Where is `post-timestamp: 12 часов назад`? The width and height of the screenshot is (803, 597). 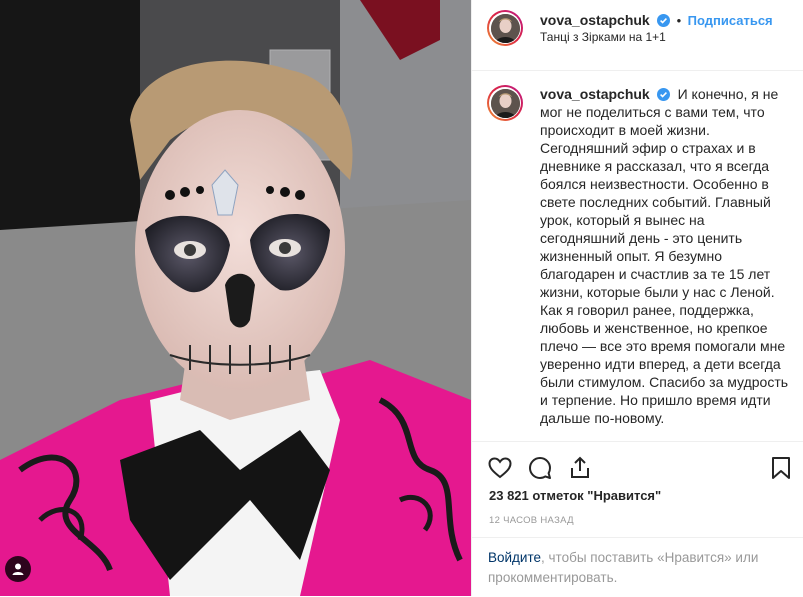 post-timestamp: 12 часов назад is located at coordinates (531, 520).